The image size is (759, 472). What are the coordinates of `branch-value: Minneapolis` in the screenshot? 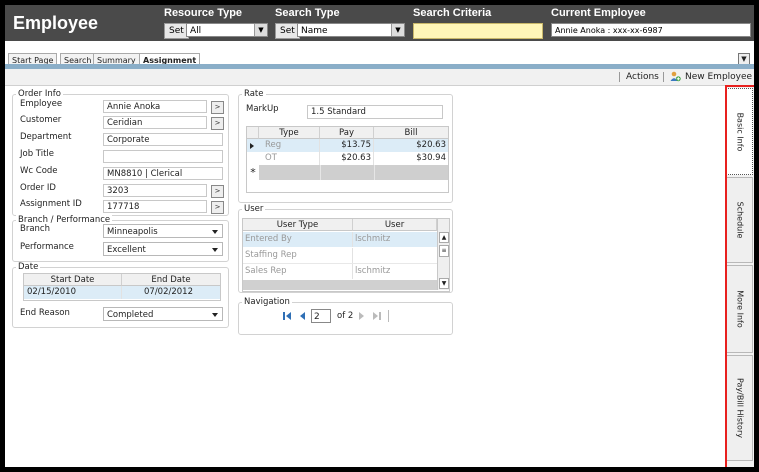 It's located at (132, 232).